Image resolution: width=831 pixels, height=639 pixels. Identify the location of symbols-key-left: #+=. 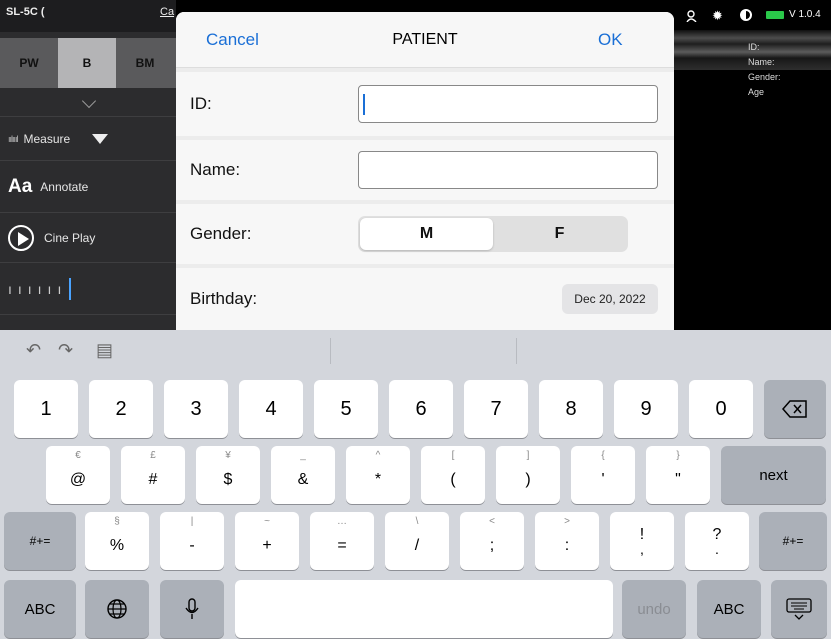
(40, 541).